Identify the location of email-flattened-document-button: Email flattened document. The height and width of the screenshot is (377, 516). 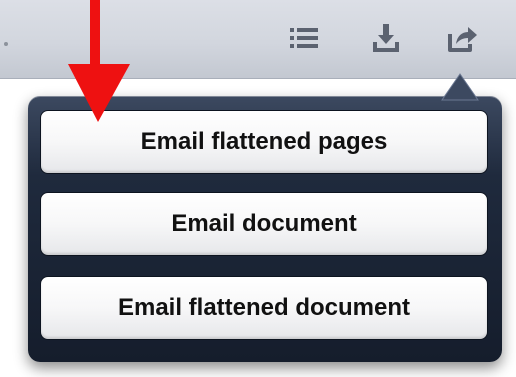
(264, 308).